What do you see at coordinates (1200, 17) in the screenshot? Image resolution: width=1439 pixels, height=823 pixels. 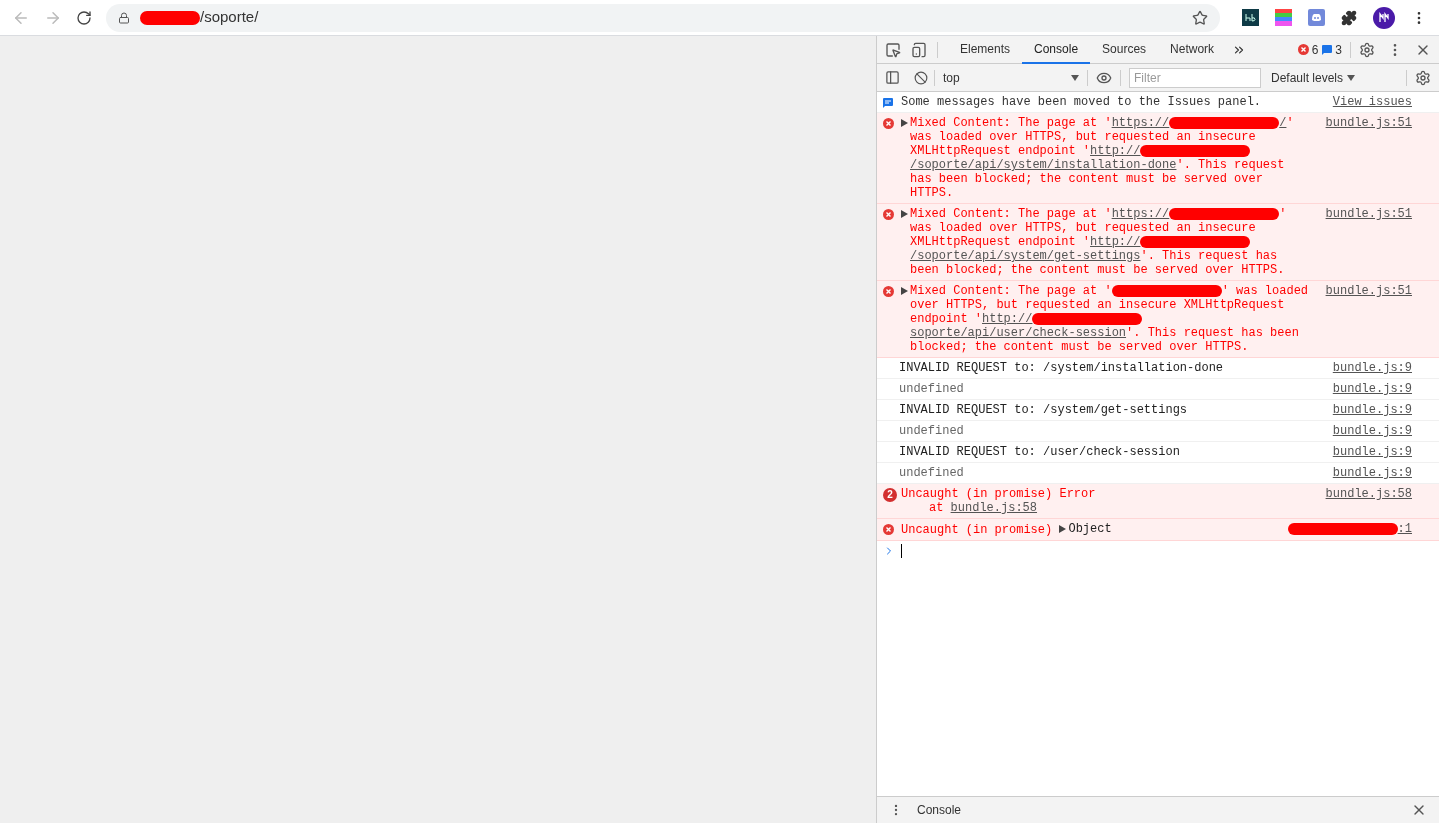 I see `bookmark-star-icon` at bounding box center [1200, 17].